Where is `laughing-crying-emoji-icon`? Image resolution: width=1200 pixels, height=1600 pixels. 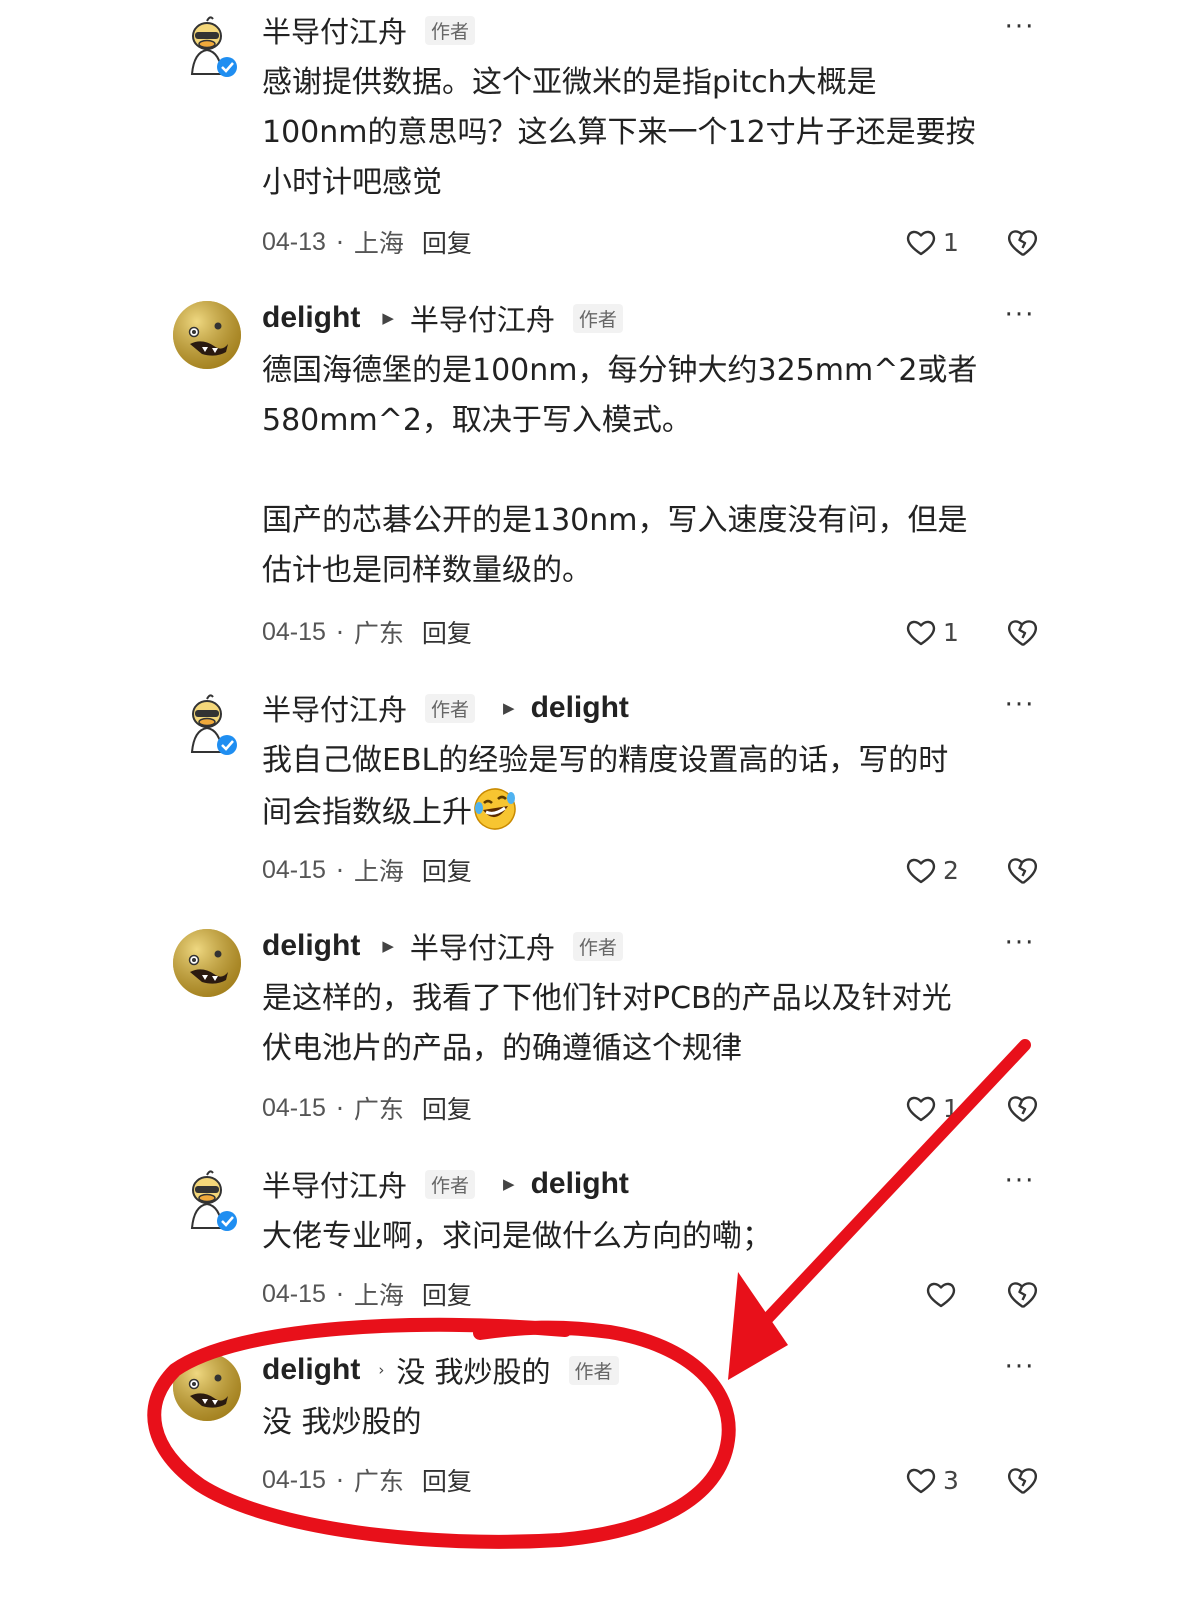 laughing-crying-emoji-icon is located at coordinates (495, 809).